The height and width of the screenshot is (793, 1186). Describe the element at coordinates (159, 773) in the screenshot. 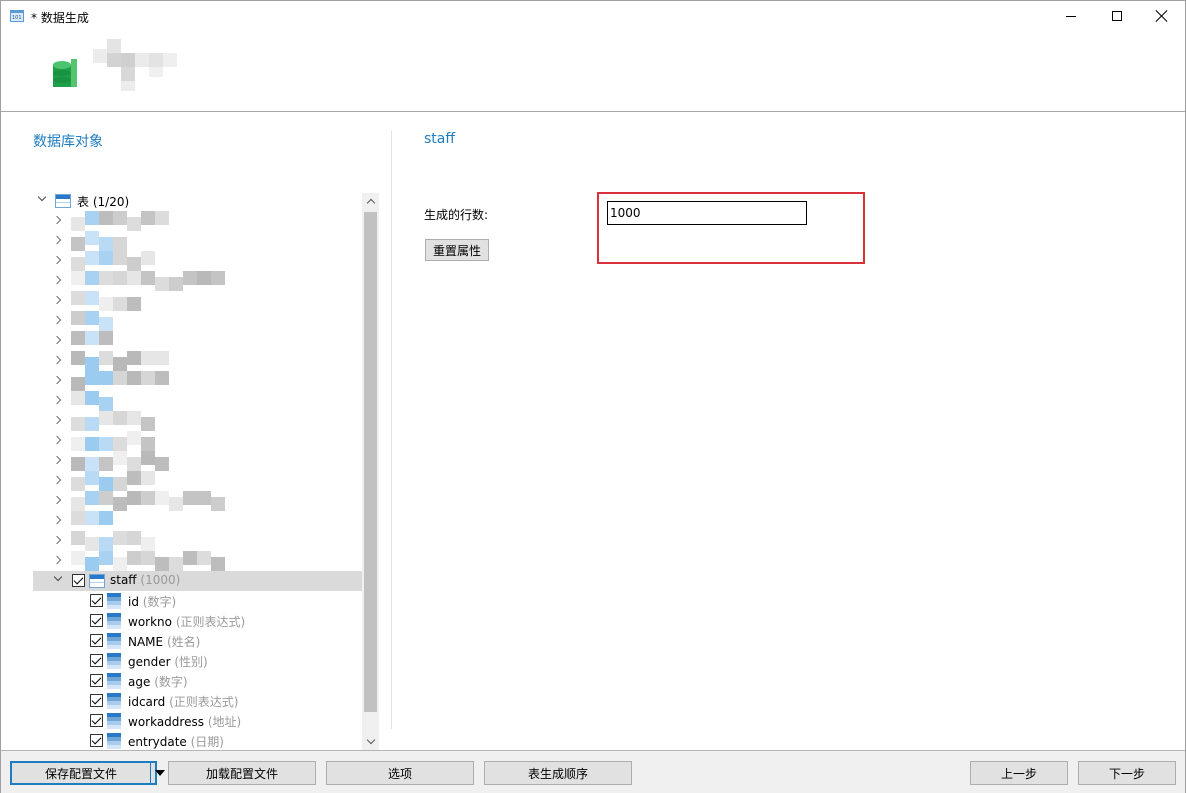

I see `save-profile-dropdown` at that location.